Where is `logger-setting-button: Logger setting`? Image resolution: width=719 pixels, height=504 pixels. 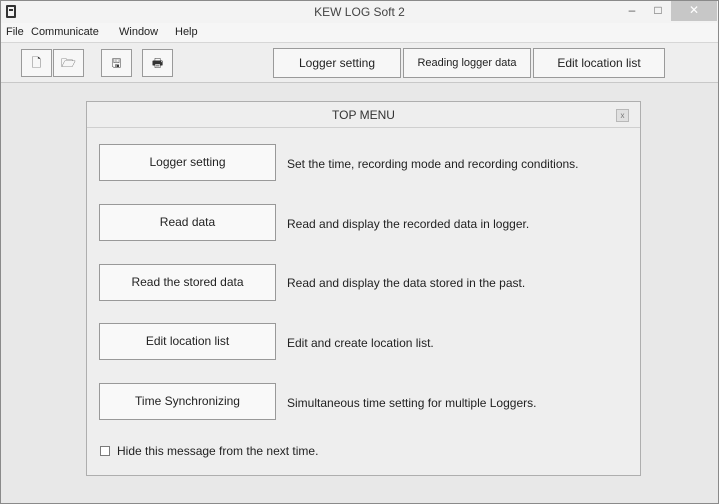
logger-setting-button: Logger setting is located at coordinates (187, 162).